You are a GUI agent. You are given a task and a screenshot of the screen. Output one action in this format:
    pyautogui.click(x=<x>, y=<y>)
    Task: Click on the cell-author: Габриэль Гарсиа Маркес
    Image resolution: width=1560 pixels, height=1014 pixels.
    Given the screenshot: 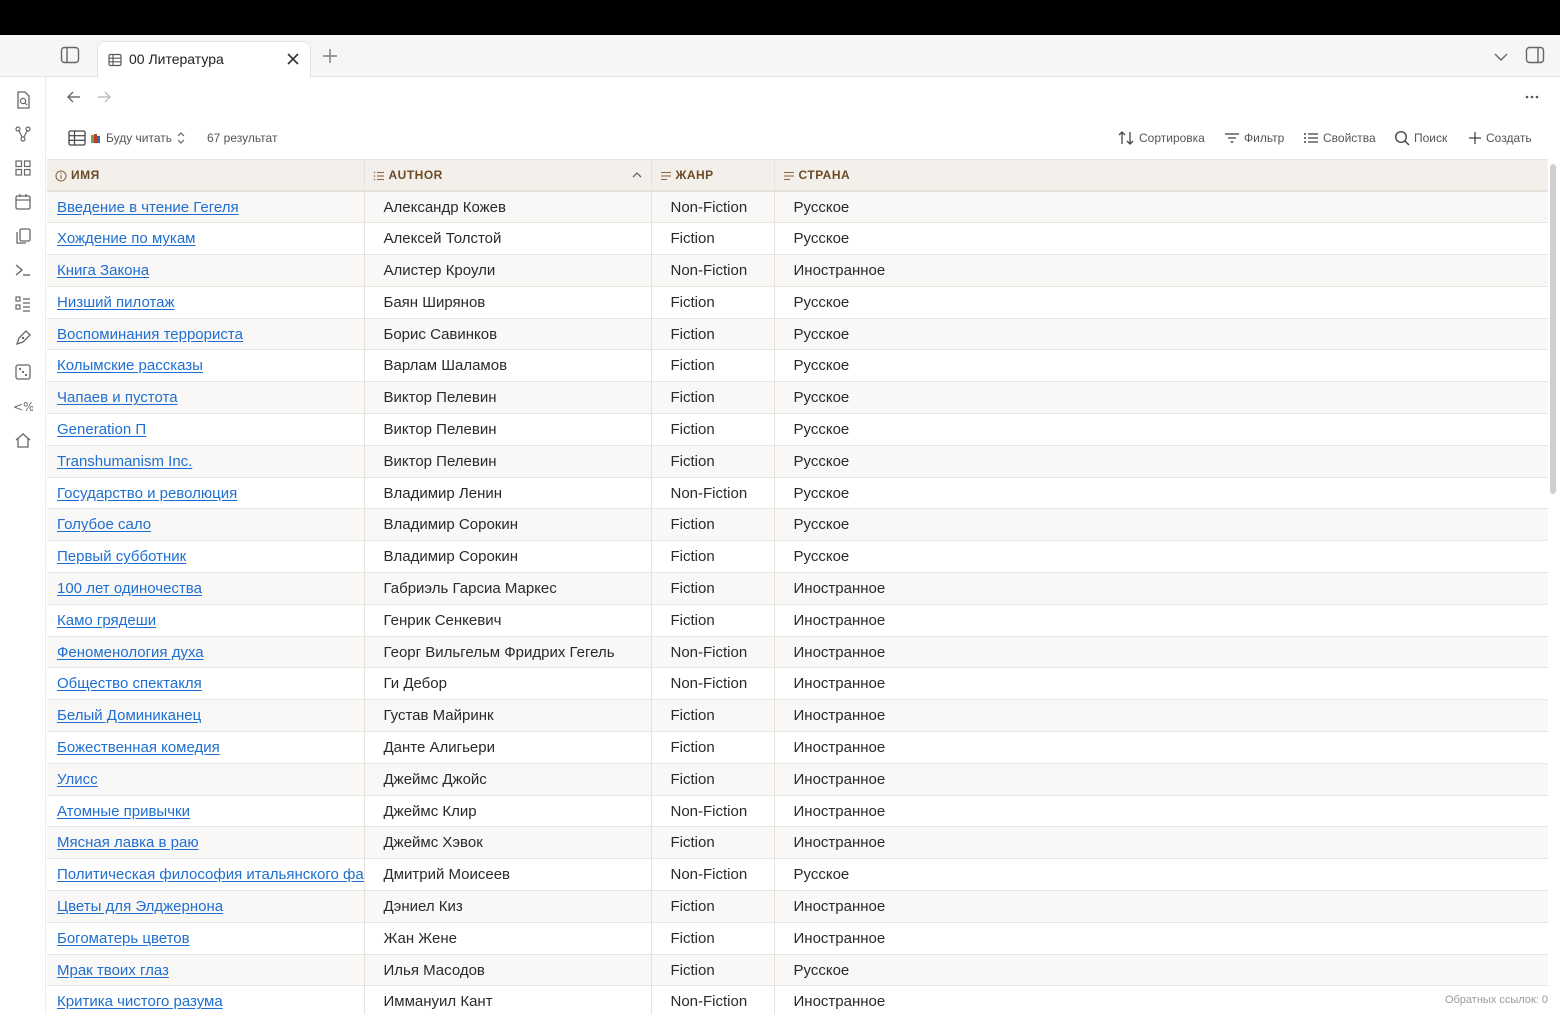 What is the action you would take?
    pyautogui.click(x=508, y=588)
    